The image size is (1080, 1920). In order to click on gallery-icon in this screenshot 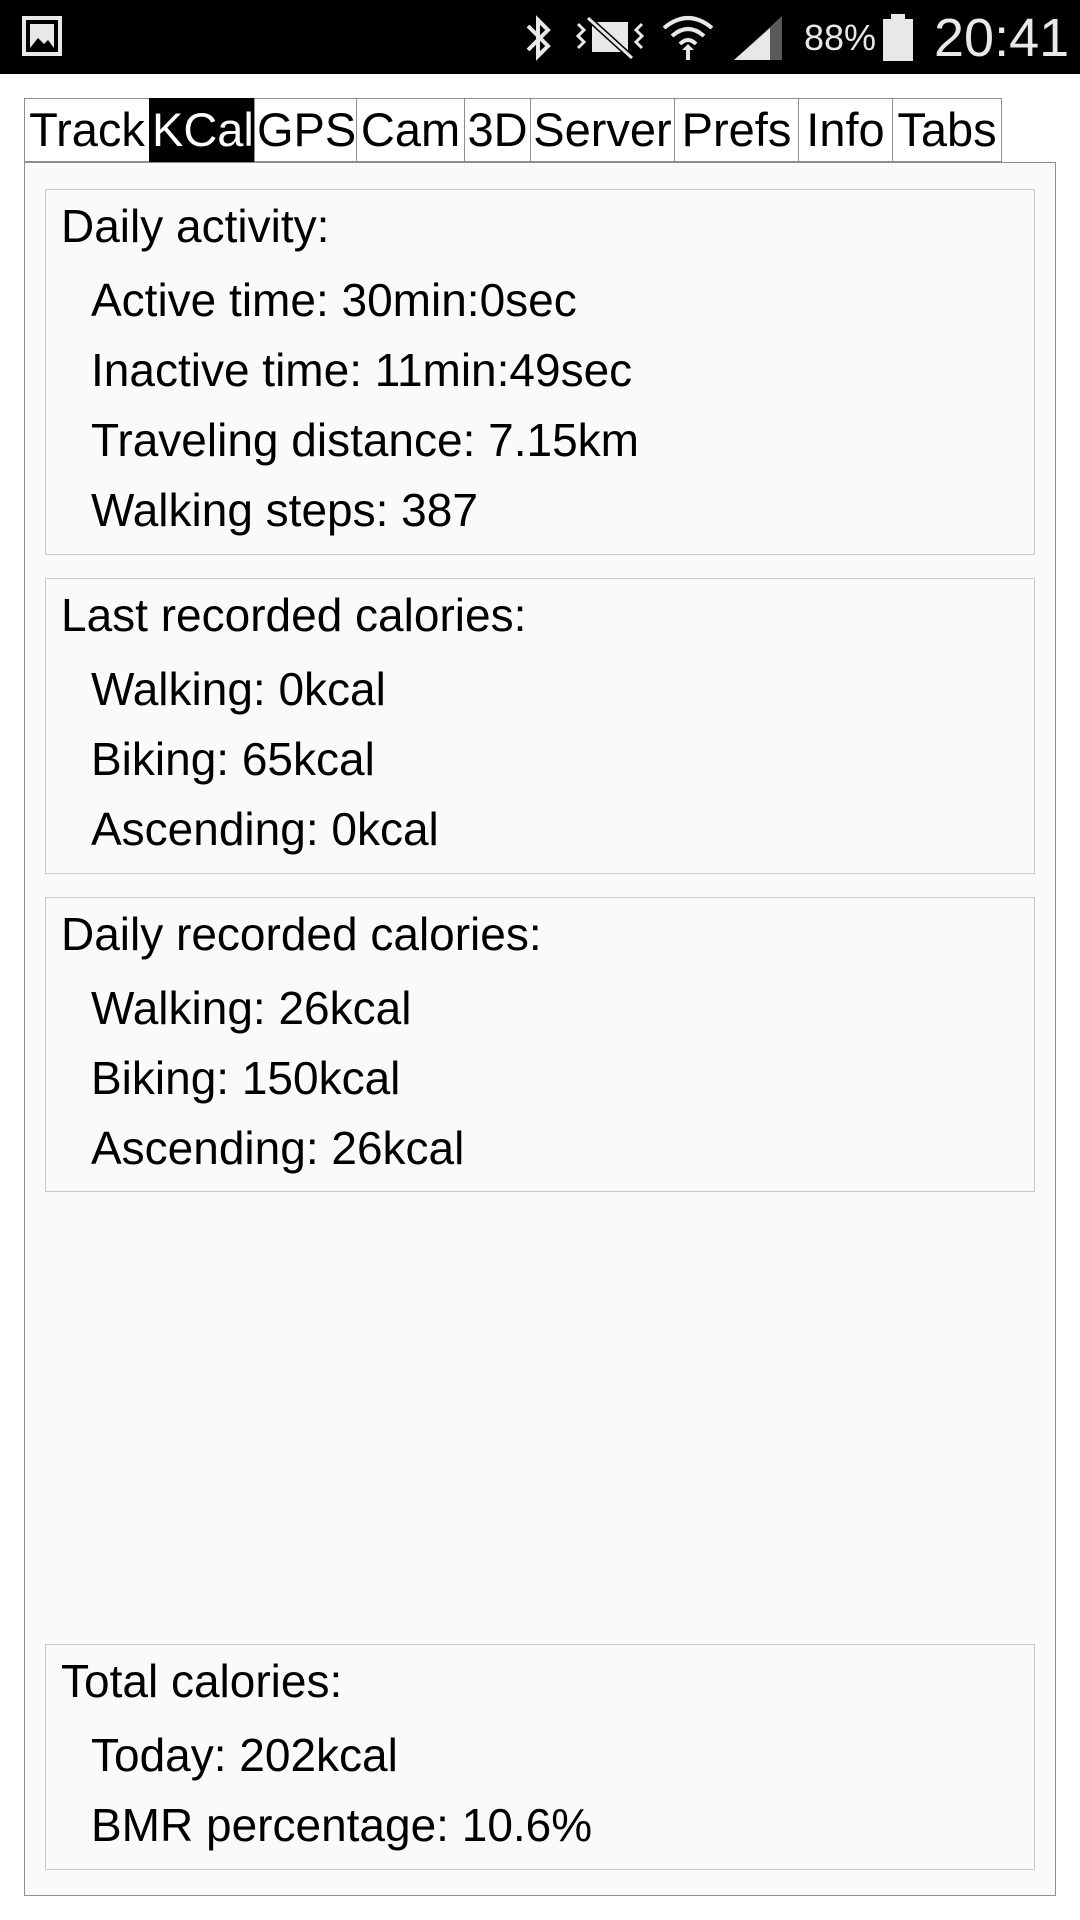, I will do `click(42, 36)`.